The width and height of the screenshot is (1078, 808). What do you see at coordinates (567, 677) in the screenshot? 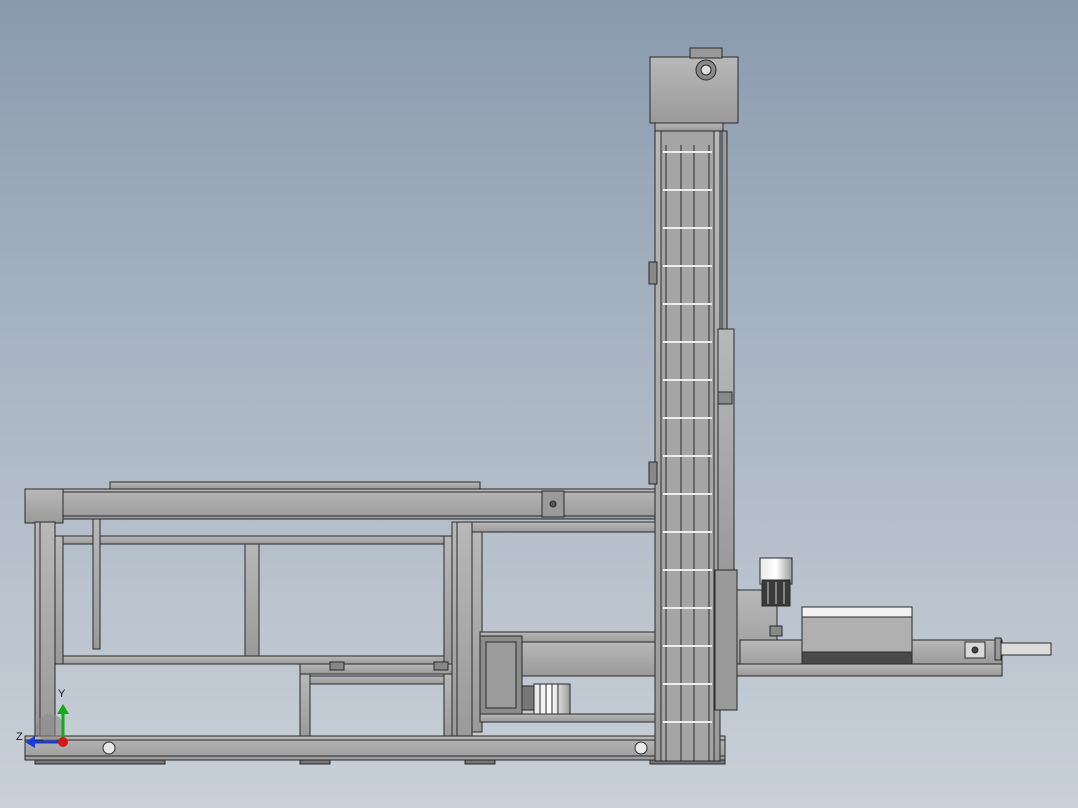
I see `drive-unit` at bounding box center [567, 677].